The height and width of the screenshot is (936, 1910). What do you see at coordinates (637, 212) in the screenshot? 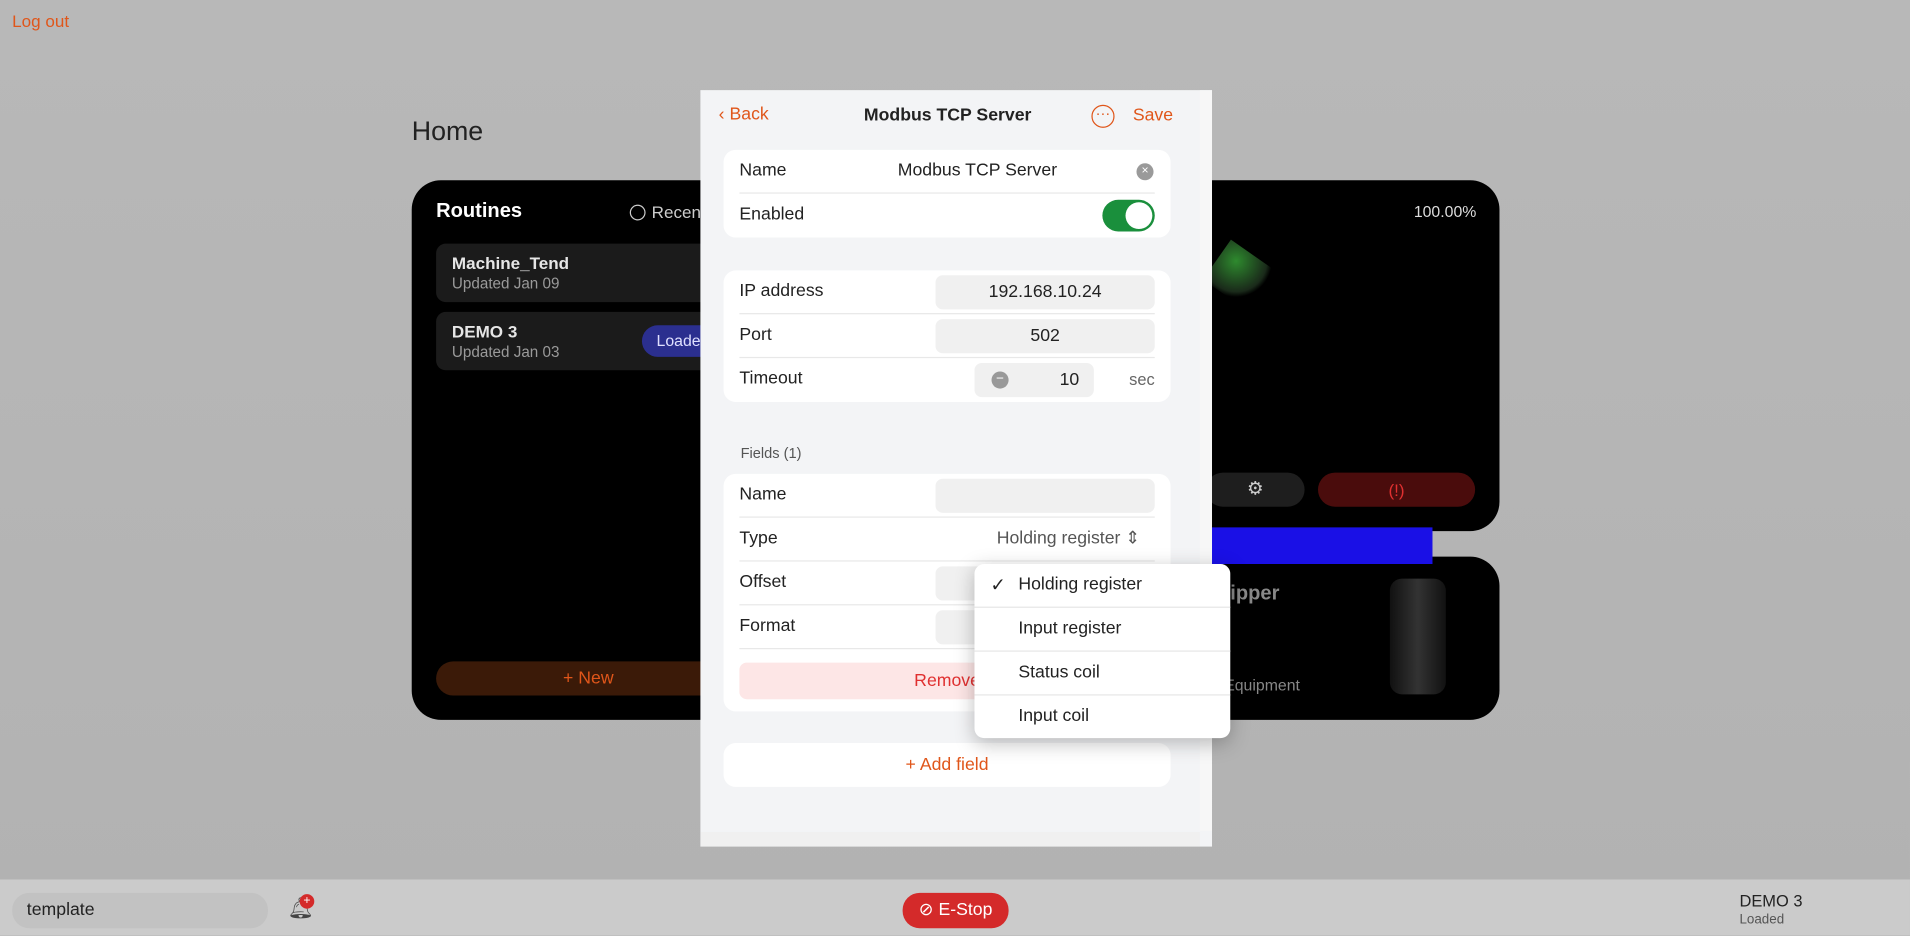
I see `filter-icon` at bounding box center [637, 212].